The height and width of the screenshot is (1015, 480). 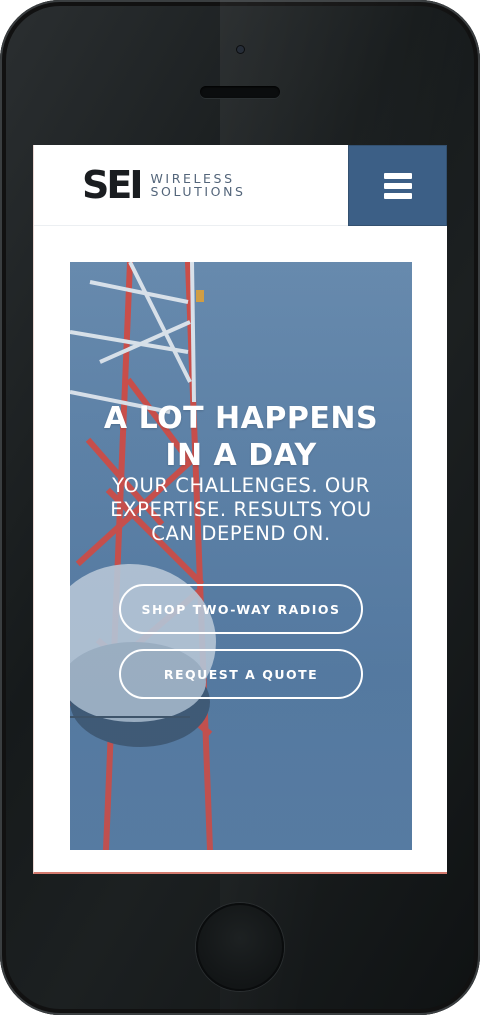 I want to click on site-logo: SEI WIRELESS SOLUTIONS, so click(x=164, y=185).